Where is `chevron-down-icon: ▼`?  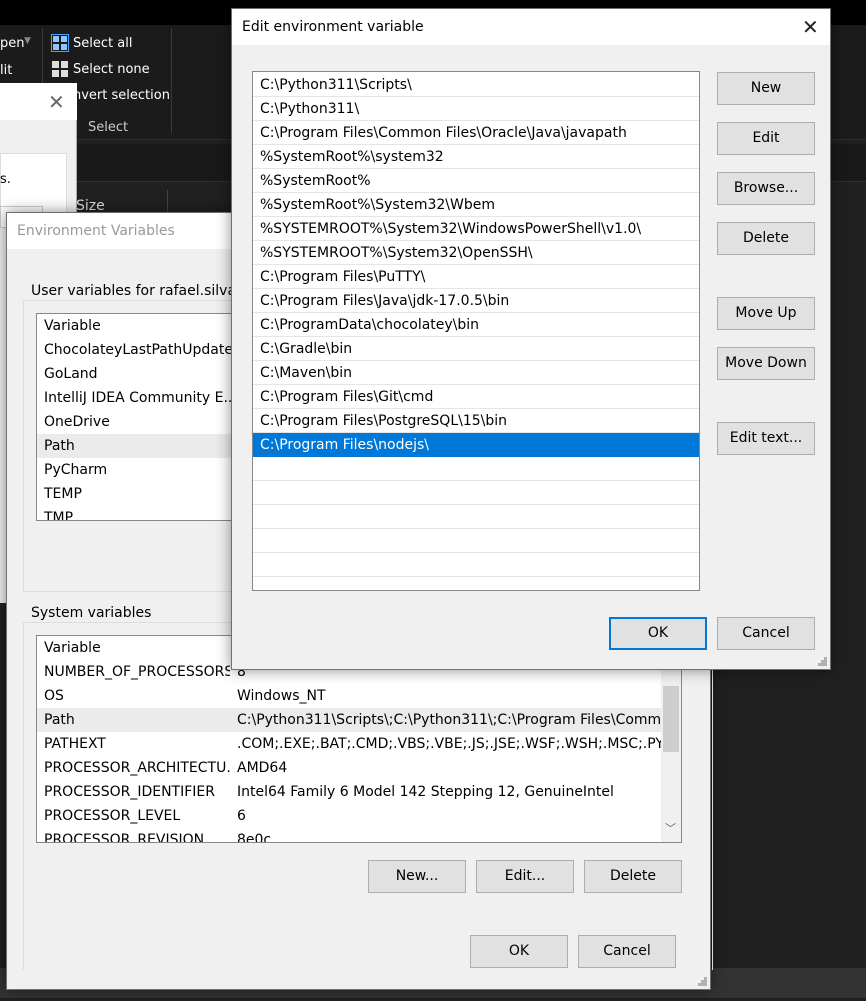 chevron-down-icon: ▼ is located at coordinates (27, 41).